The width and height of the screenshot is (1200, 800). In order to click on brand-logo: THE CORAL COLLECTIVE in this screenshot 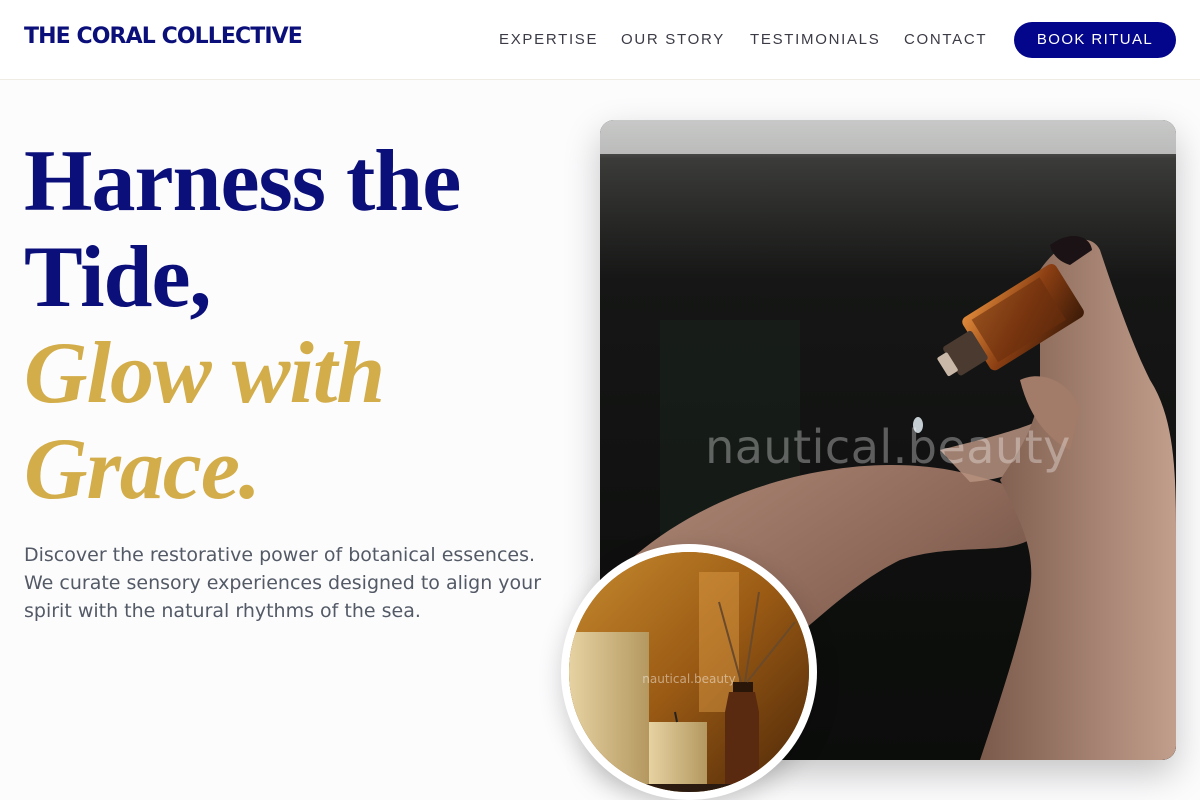, I will do `click(163, 36)`.